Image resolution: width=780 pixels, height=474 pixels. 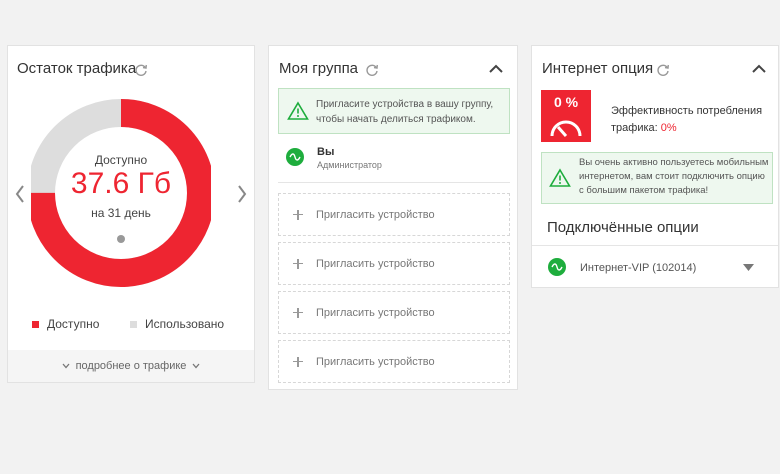 I want to click on member-name: Вы, so click(x=326, y=152).